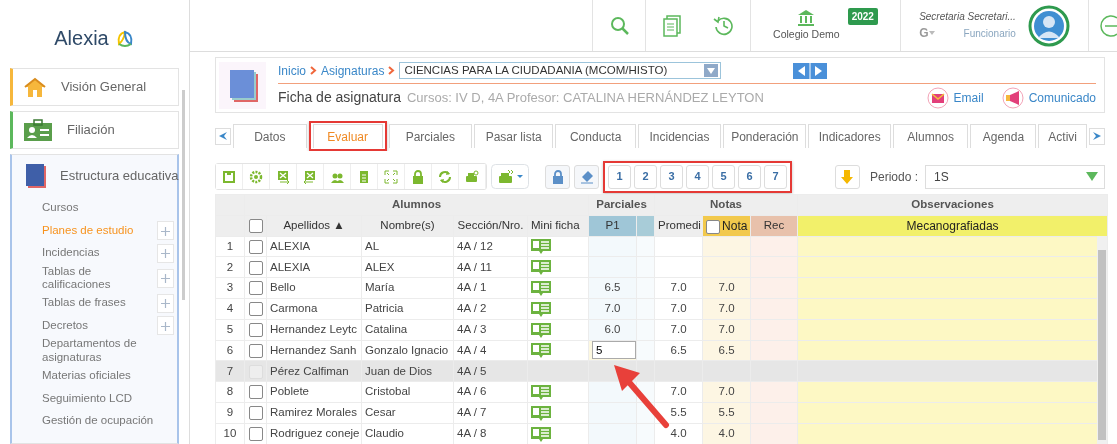 The image size is (1117, 444). What do you see at coordinates (91, 130) in the screenshot?
I see `section-title: Filiación` at bounding box center [91, 130].